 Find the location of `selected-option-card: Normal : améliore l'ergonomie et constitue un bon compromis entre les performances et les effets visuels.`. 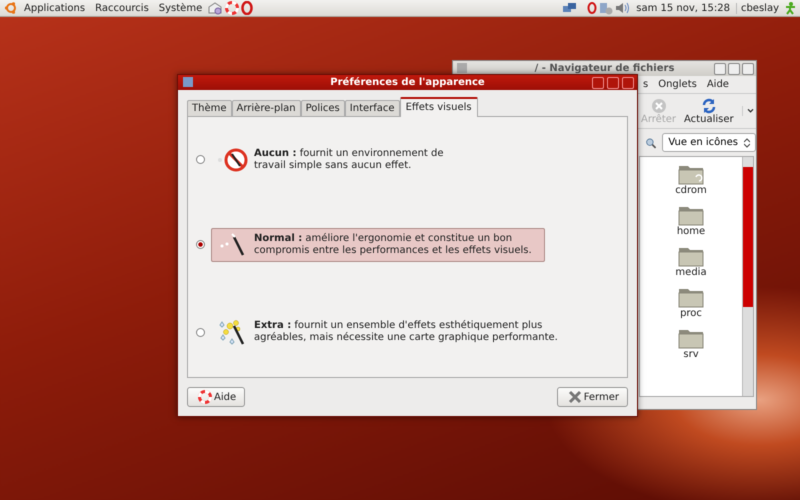

selected-option-card: Normal : améliore l'ergonomie et constitue un bon compromis entre les performances et les effets visuels. is located at coordinates (378, 245).